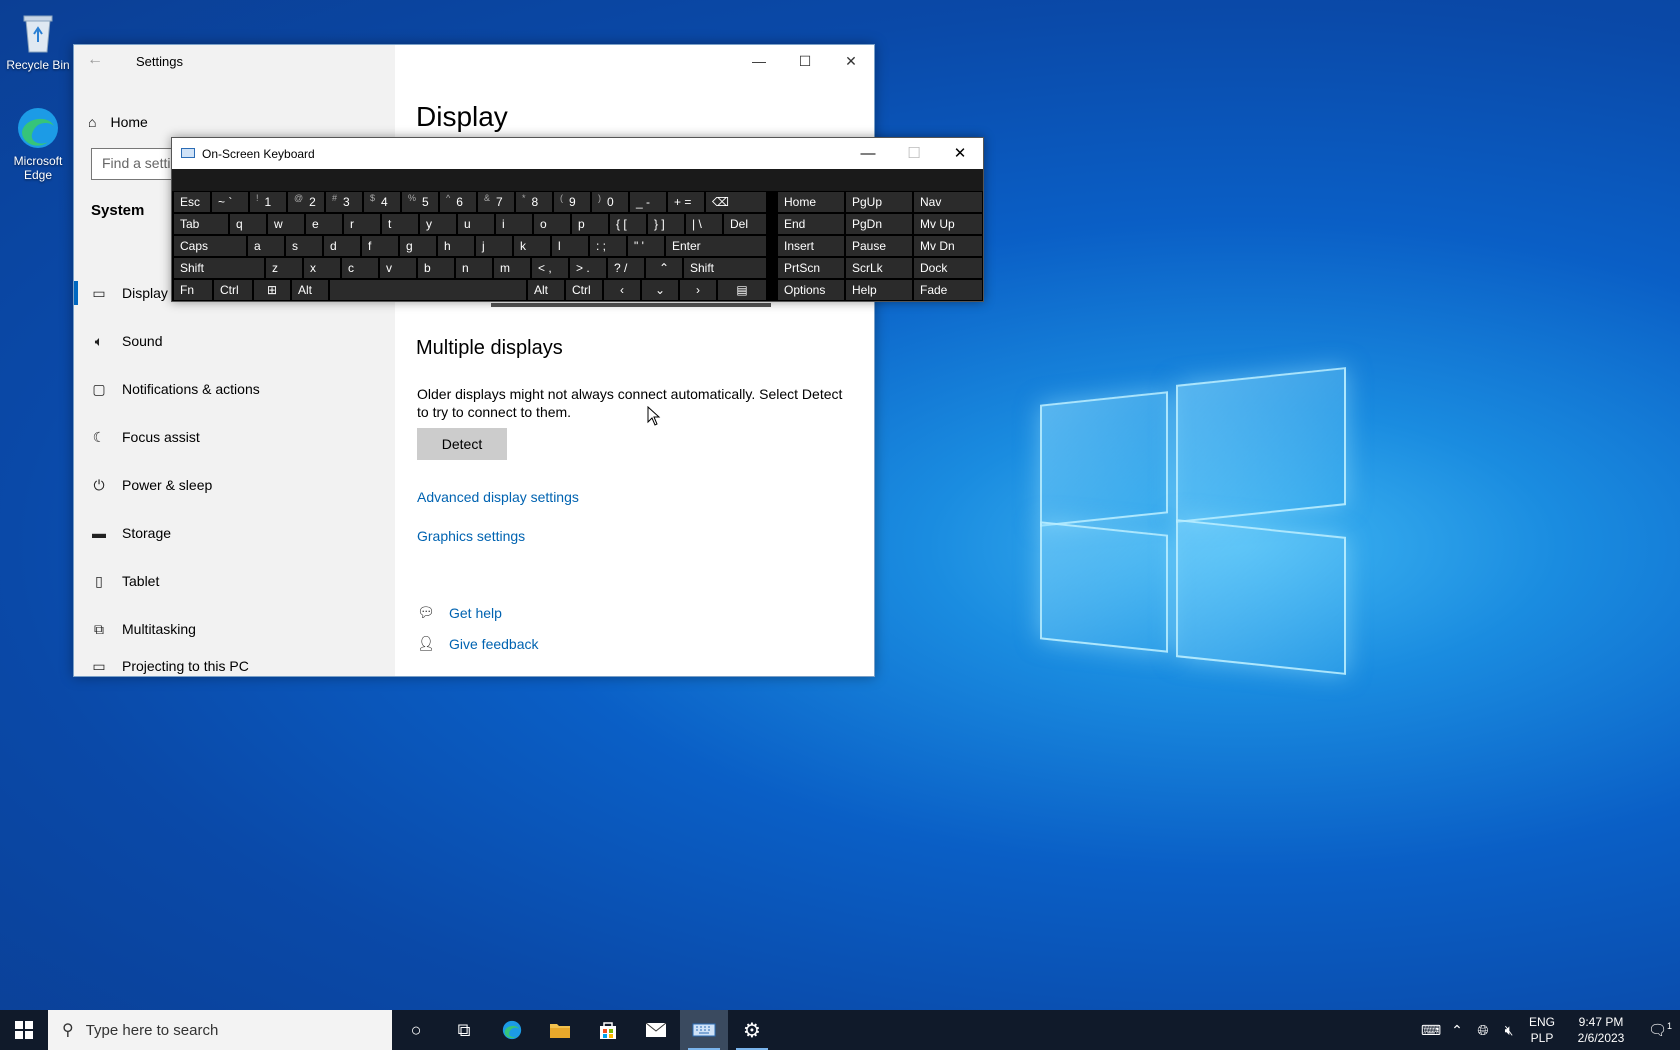 The width and height of the screenshot is (1680, 1050). I want to click on detect-button: Detect, so click(462, 444).